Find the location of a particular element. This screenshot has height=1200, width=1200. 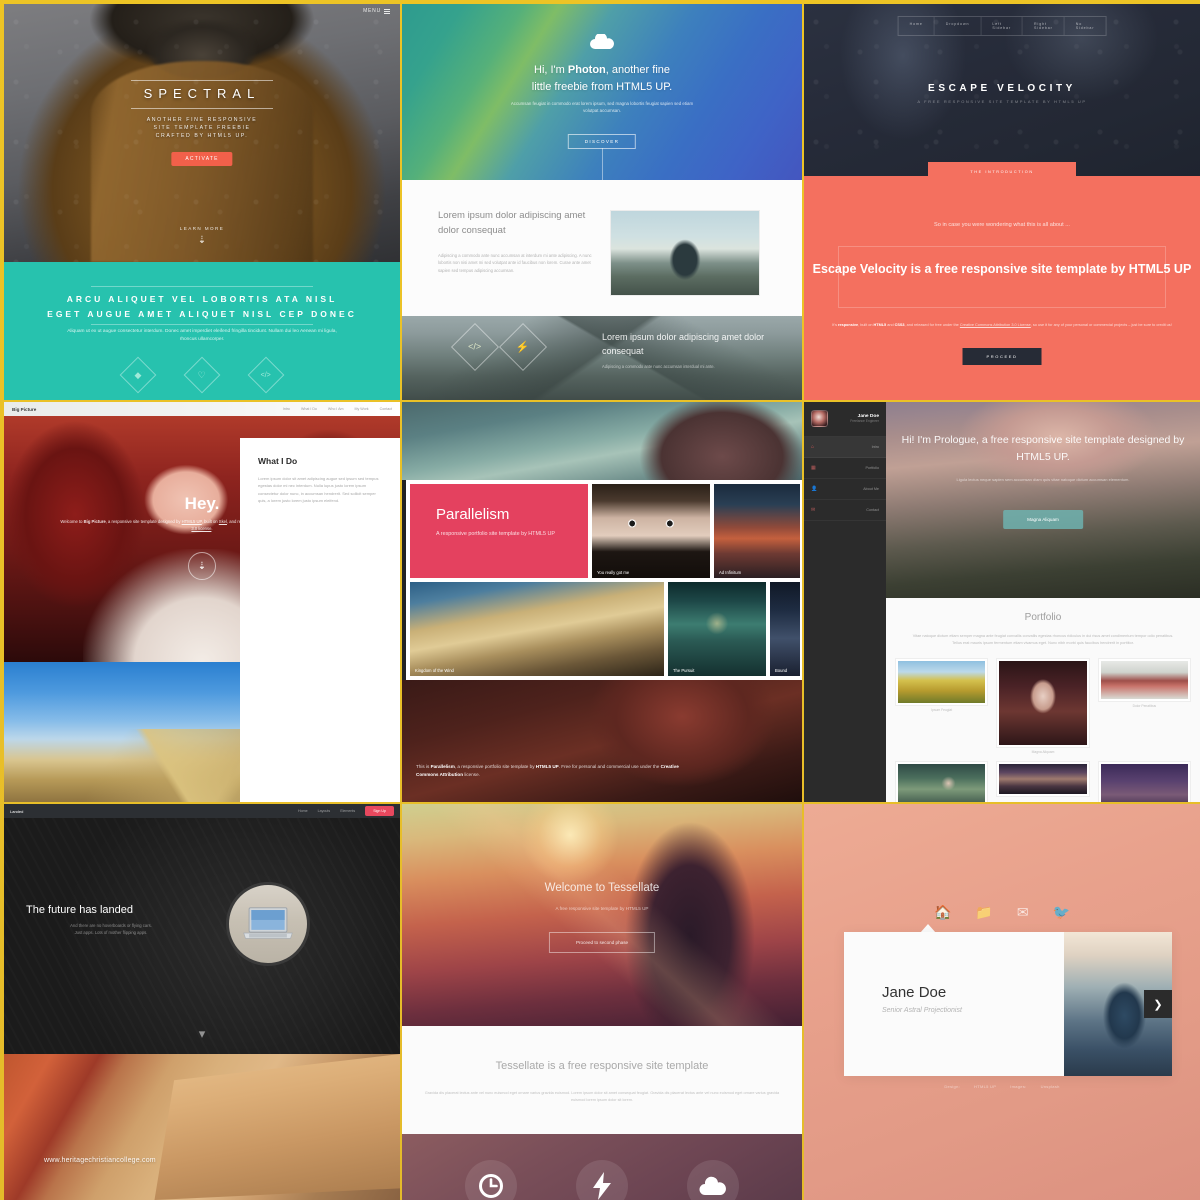

bp-nav: Intro What I Do Who I Am My Work Contact is located at coordinates (337, 409).